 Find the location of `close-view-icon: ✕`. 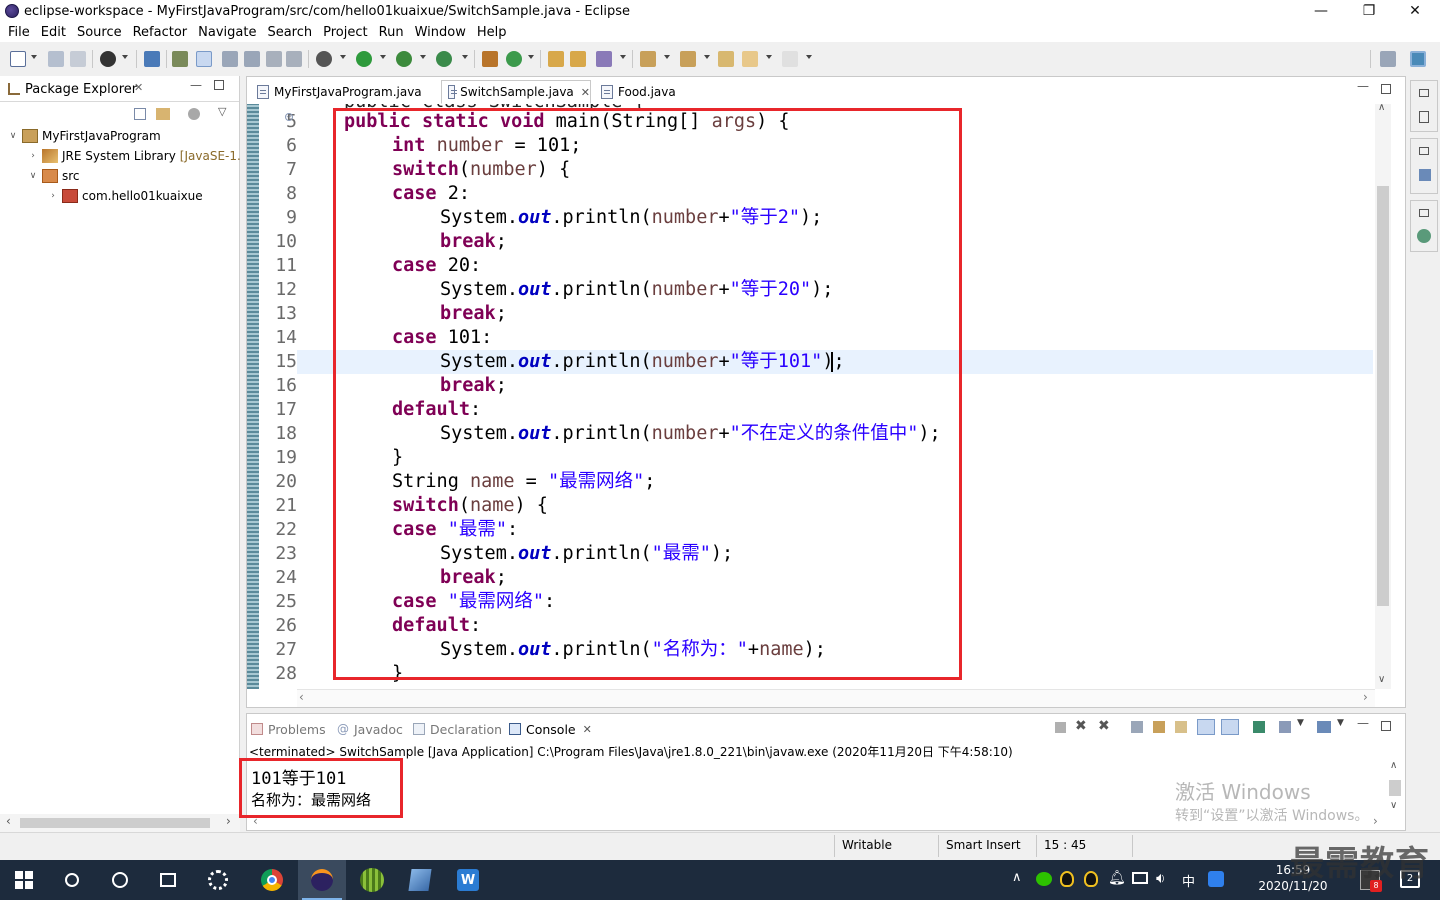

close-view-icon: ✕ is located at coordinates (138, 87).